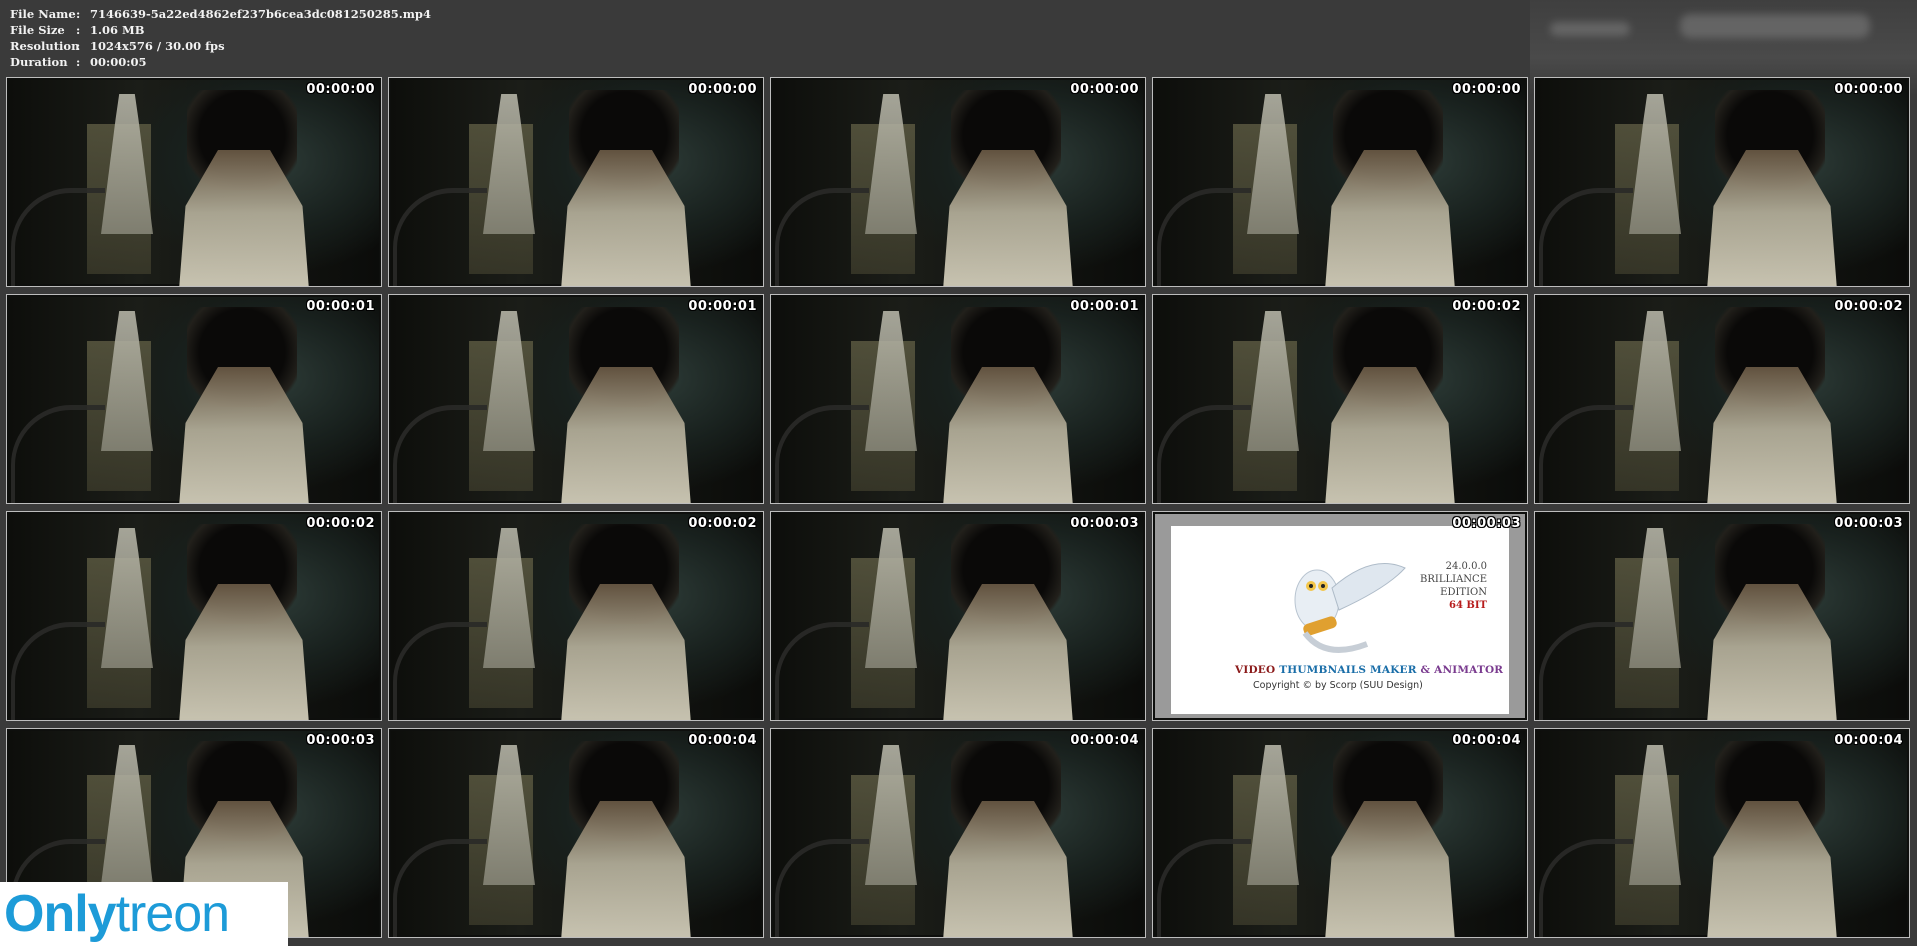 The height and width of the screenshot is (946, 1917). I want to click on file-name-label: File Name, so click(43, 14).